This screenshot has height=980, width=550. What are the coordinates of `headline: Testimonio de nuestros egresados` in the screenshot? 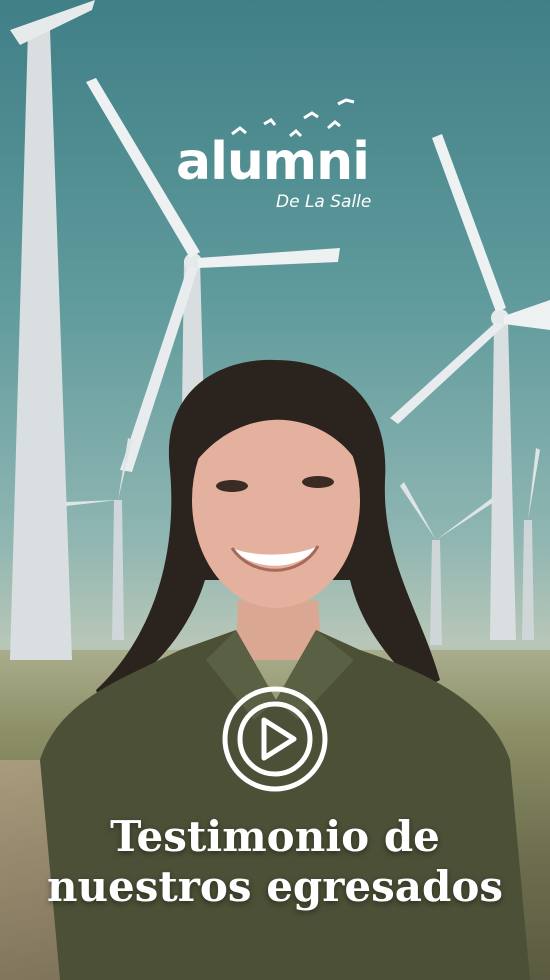 It's located at (275, 862).